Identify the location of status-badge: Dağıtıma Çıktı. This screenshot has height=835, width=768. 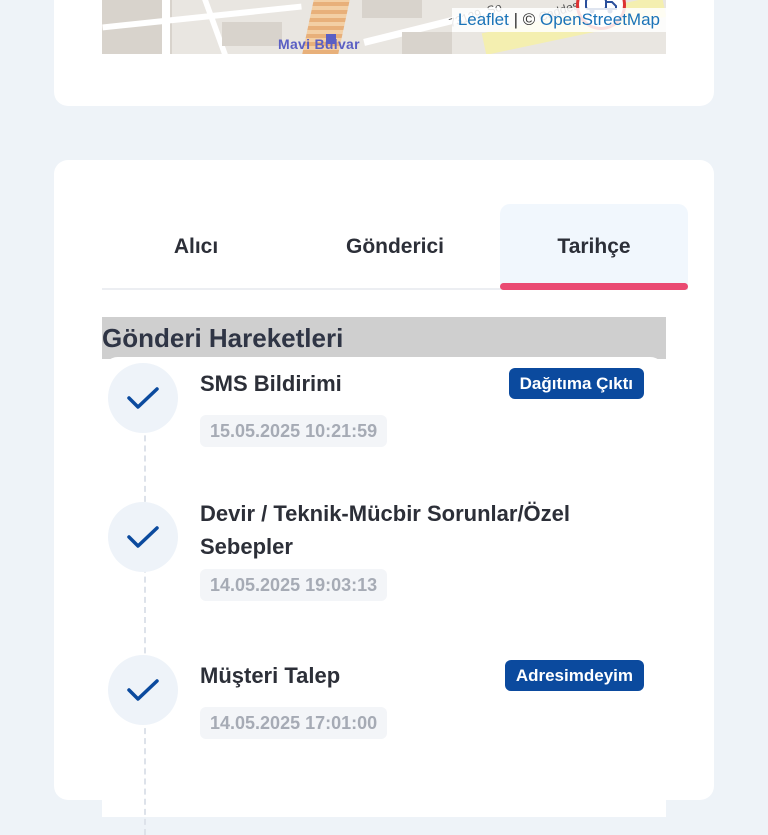
(576, 383).